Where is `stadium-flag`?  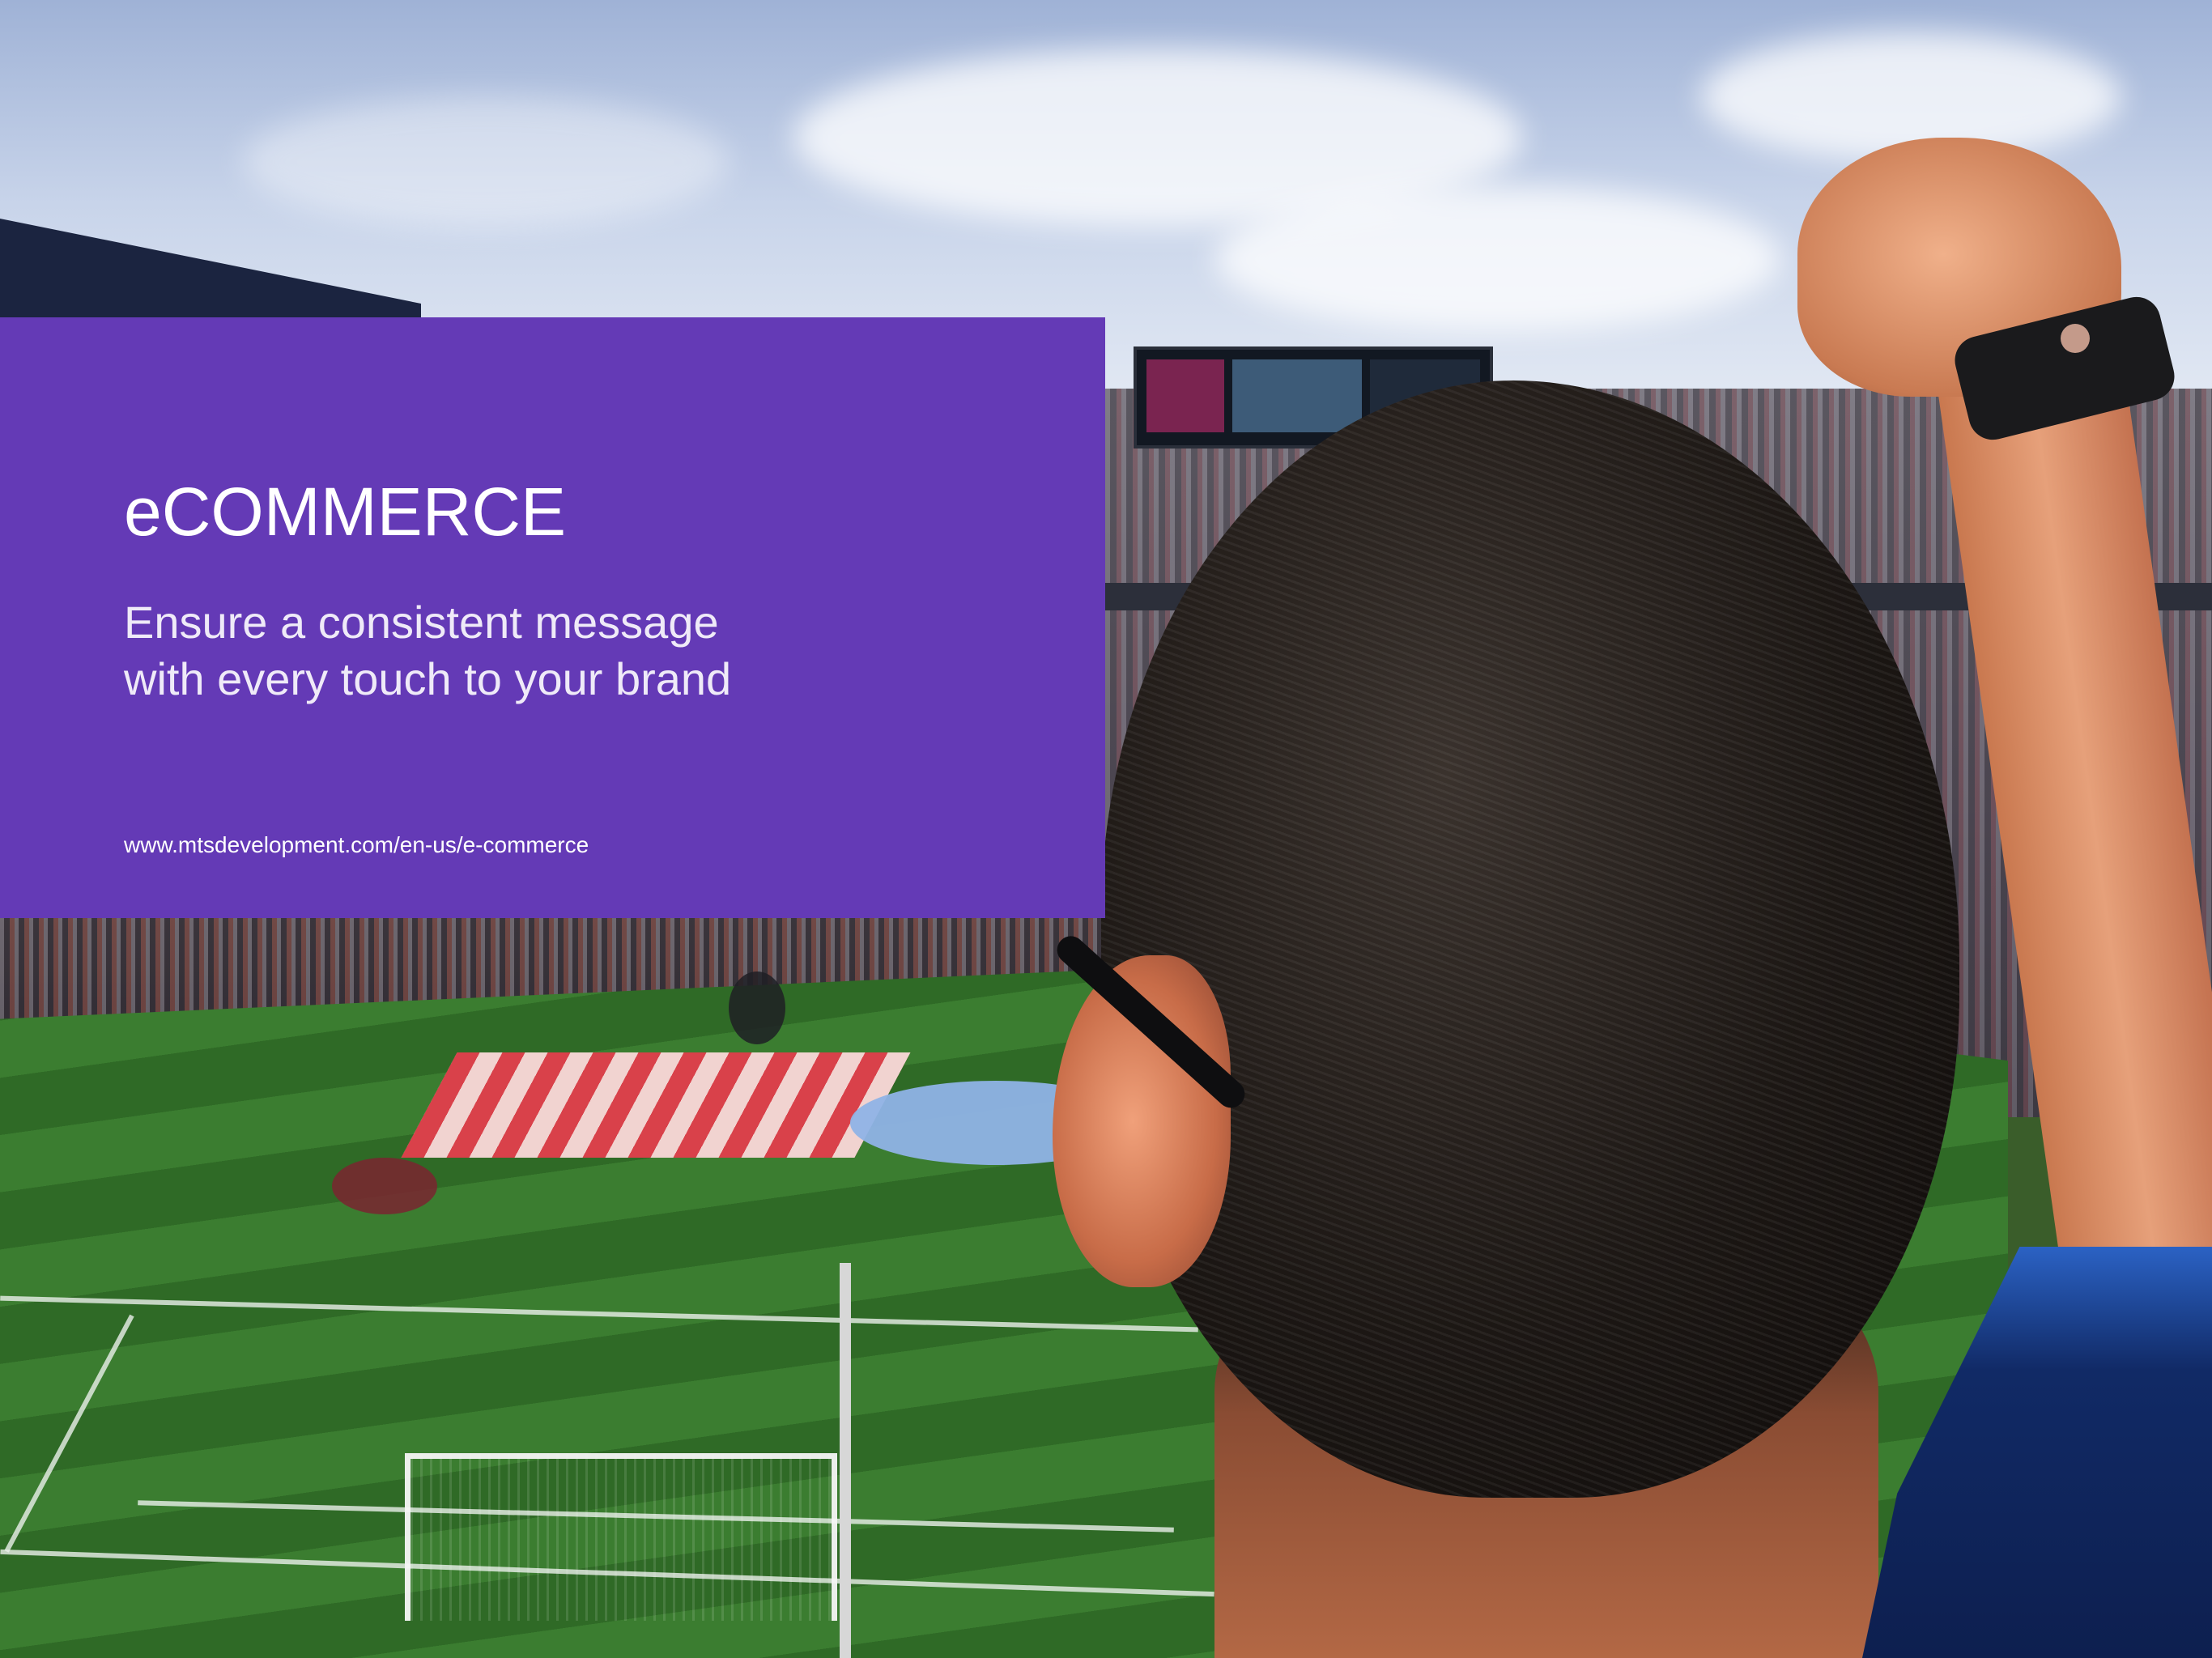
stadium-flag is located at coordinates (656, 1105).